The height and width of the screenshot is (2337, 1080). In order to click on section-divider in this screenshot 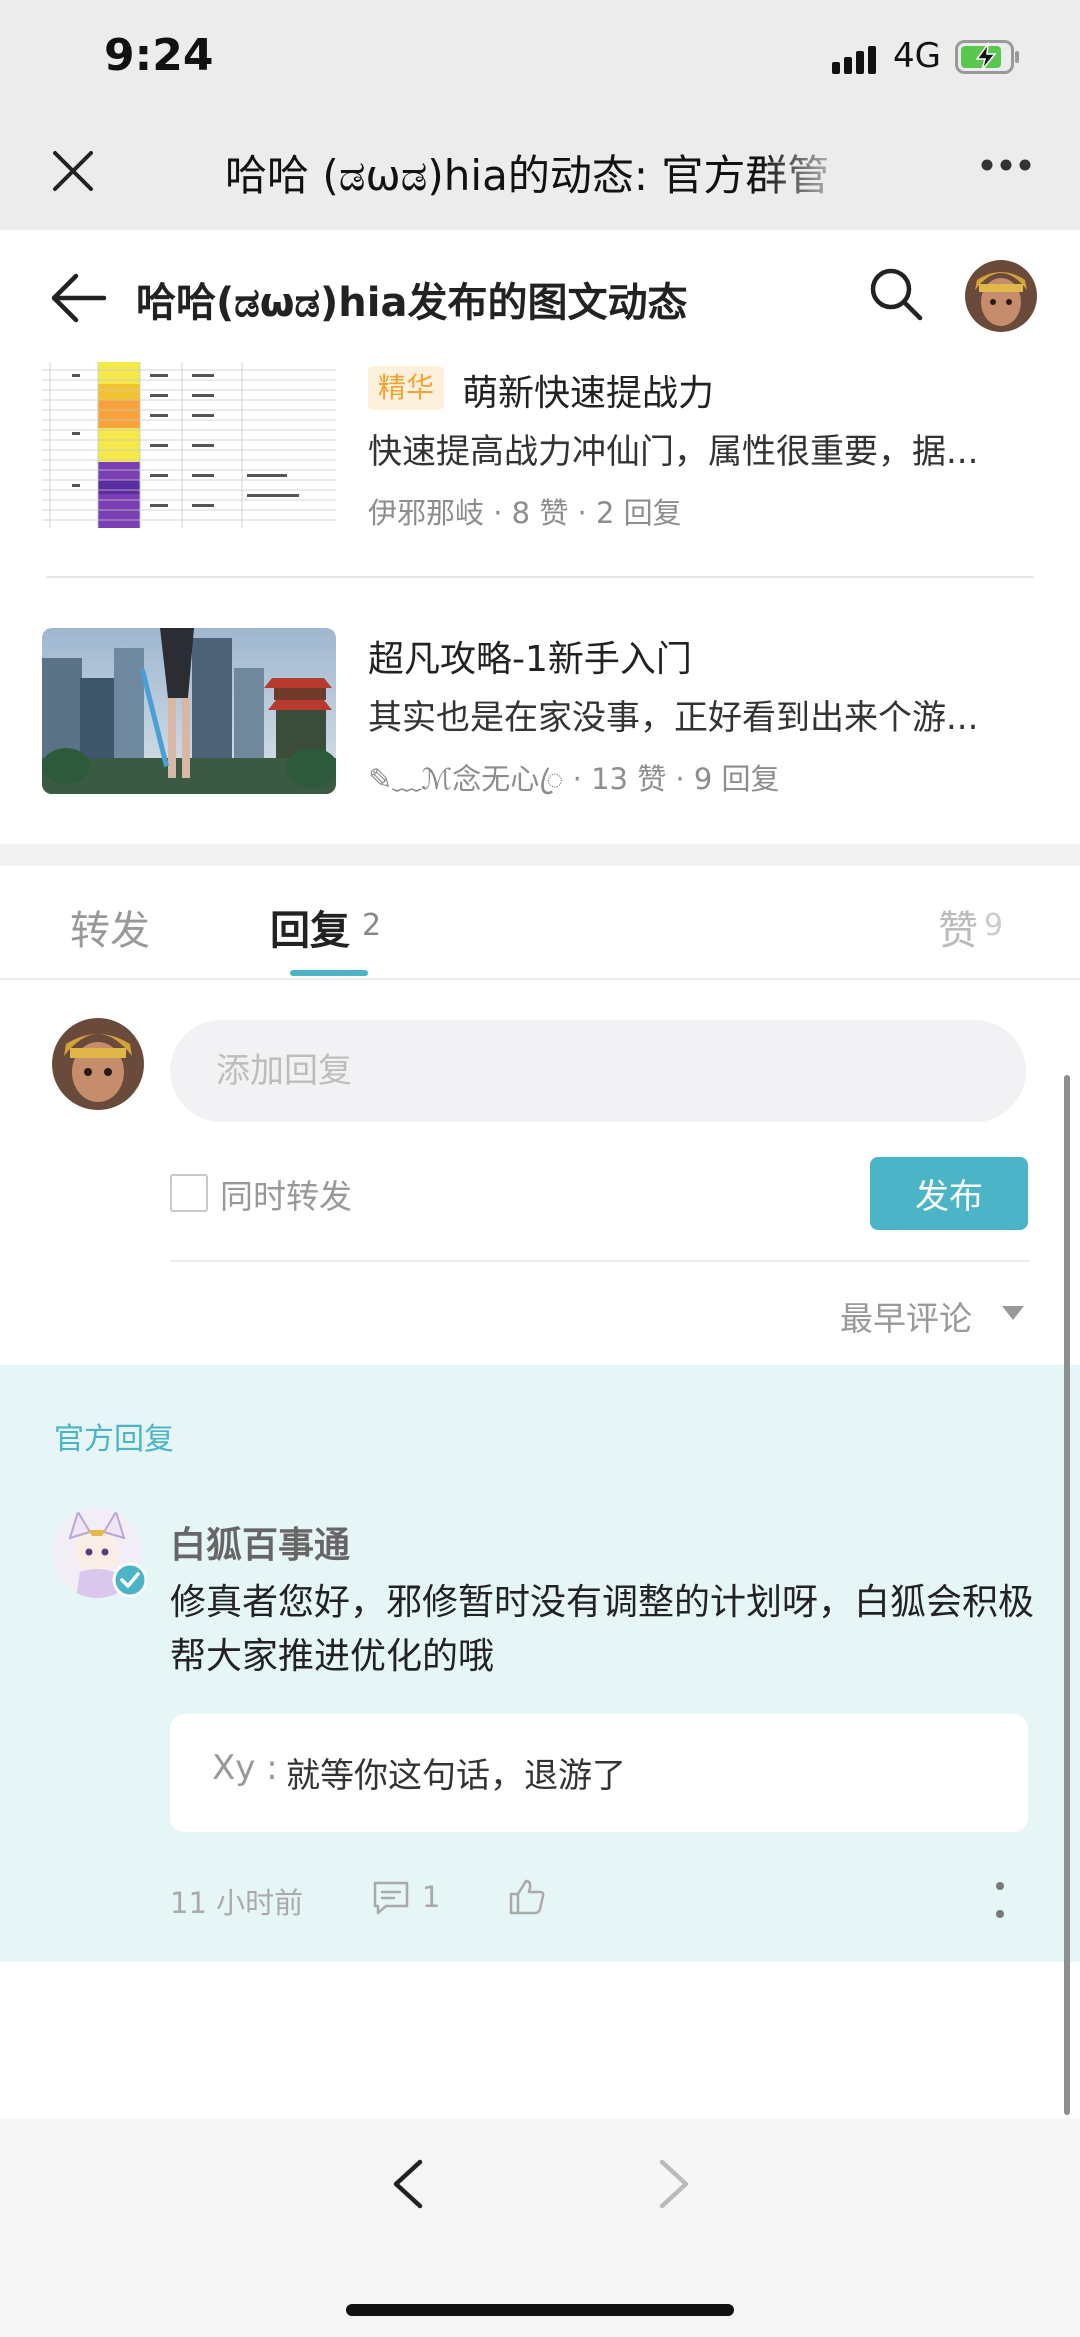, I will do `click(540, 855)`.